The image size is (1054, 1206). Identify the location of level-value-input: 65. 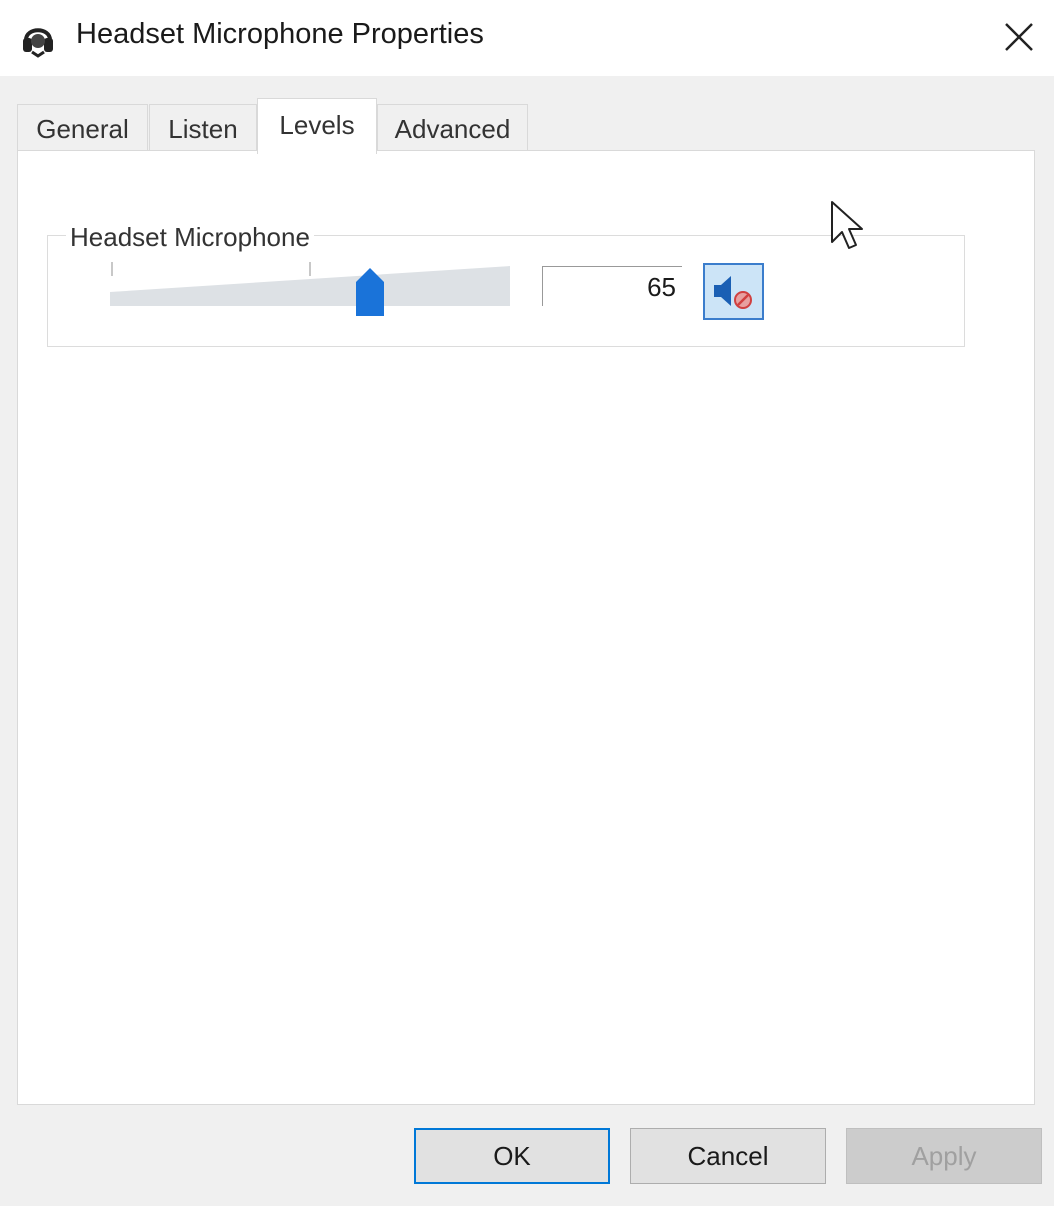
(612, 286).